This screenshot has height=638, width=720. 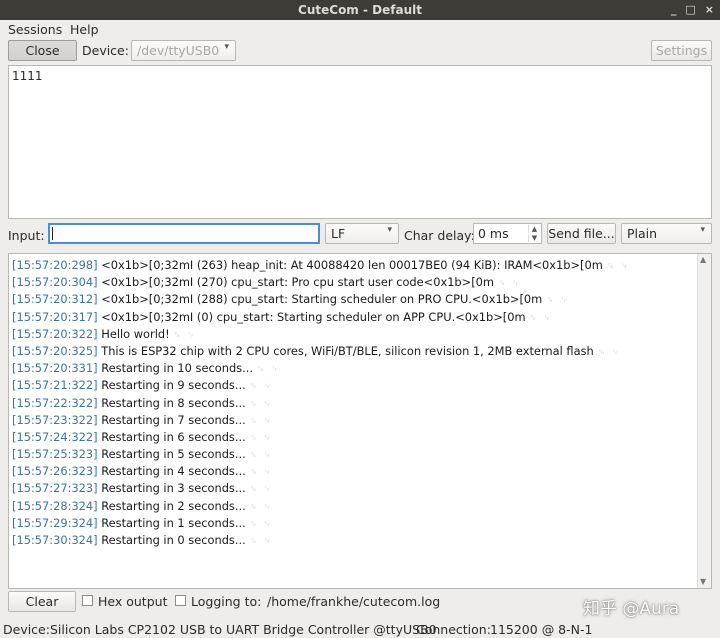 What do you see at coordinates (180, 600) in the screenshot?
I see `logging-checkbox` at bounding box center [180, 600].